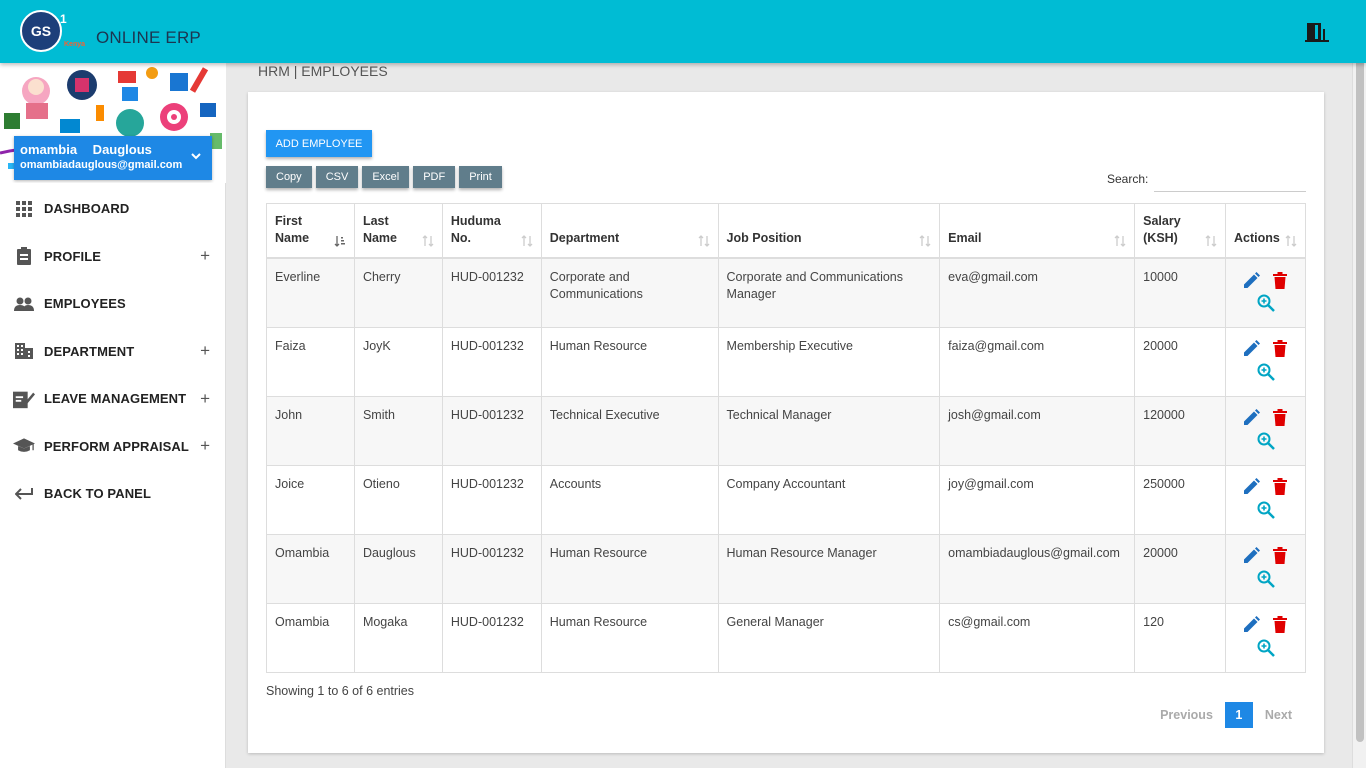 The height and width of the screenshot is (768, 1366). I want to click on arrow-back-icon, so click(24, 494).